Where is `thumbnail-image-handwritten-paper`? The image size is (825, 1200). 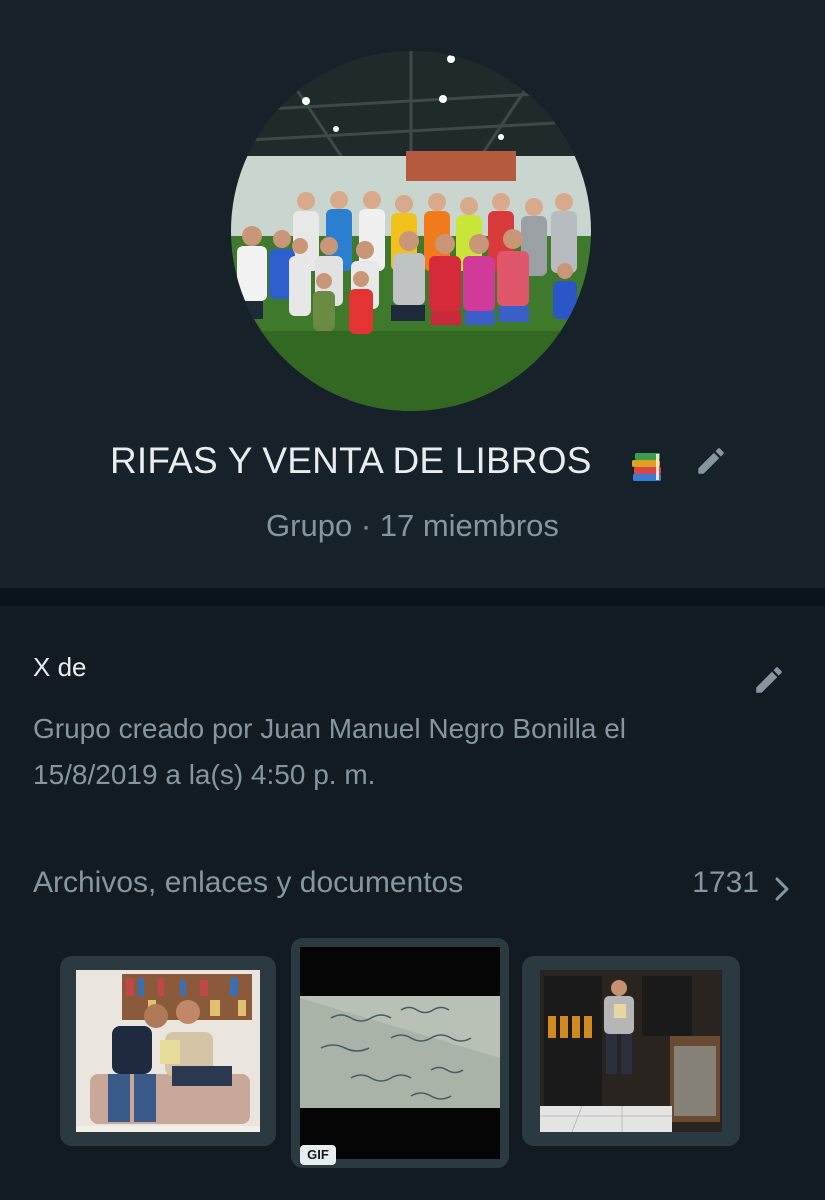
thumbnail-image-handwritten-paper is located at coordinates (400, 1053).